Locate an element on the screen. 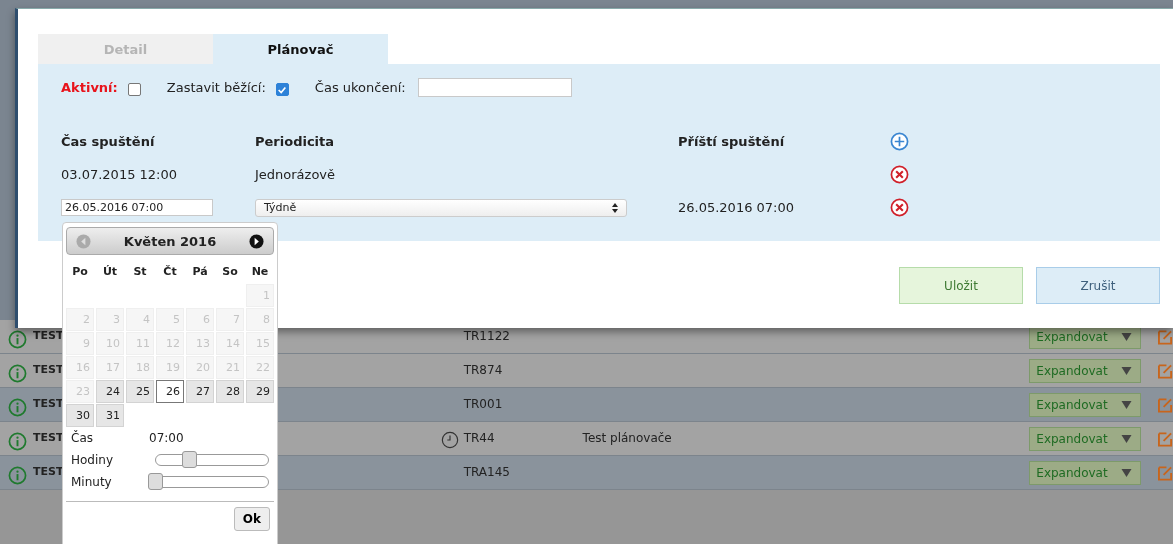 The height and width of the screenshot is (544, 1173). dialog-button: Zrušit is located at coordinates (1098, 285).